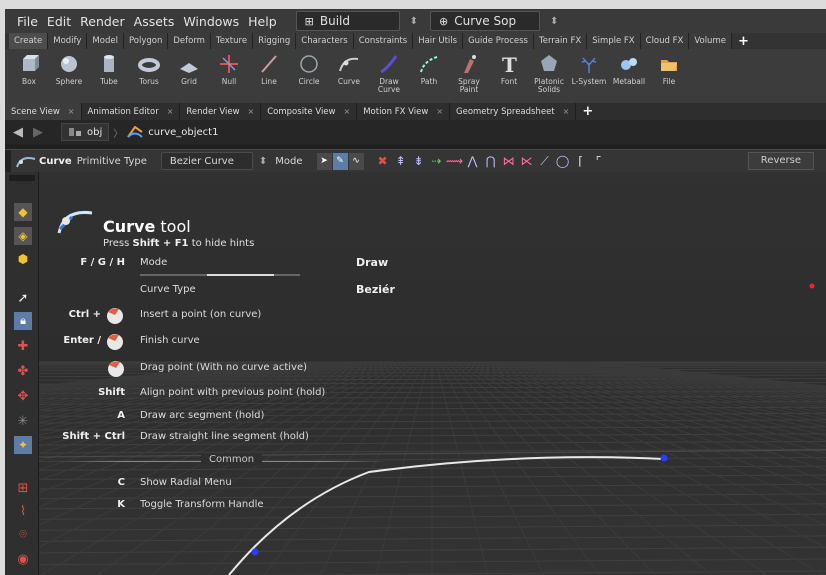  I want to click on pane-tab-scene-view: Scene View ×, so click(43, 111).